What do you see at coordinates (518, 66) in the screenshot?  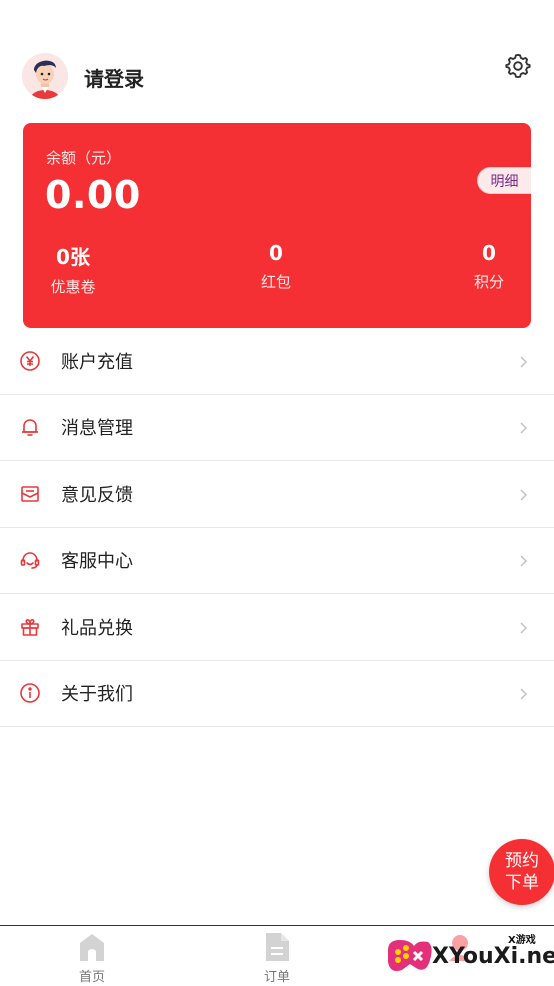 I see `gear-icon` at bounding box center [518, 66].